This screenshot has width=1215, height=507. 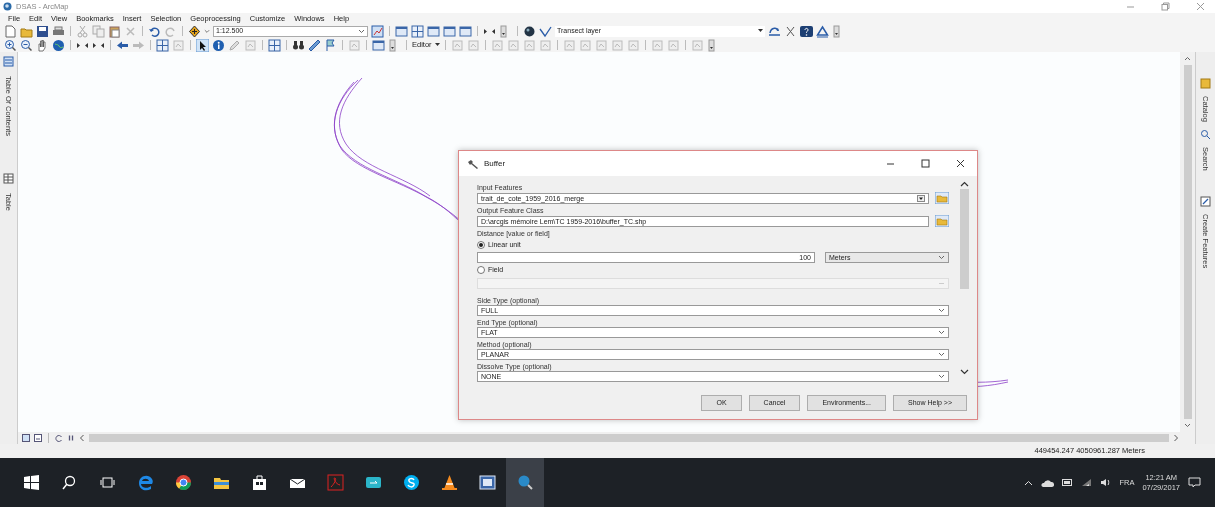 What do you see at coordinates (114, 31) in the screenshot?
I see `clipboard-icon` at bounding box center [114, 31].